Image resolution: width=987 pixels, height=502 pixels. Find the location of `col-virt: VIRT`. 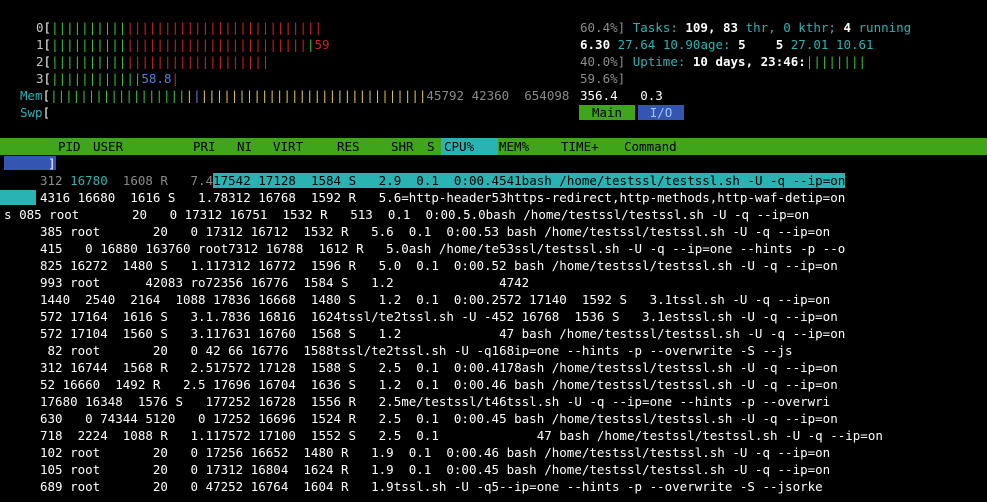

col-virt: VIRT is located at coordinates (288, 146).